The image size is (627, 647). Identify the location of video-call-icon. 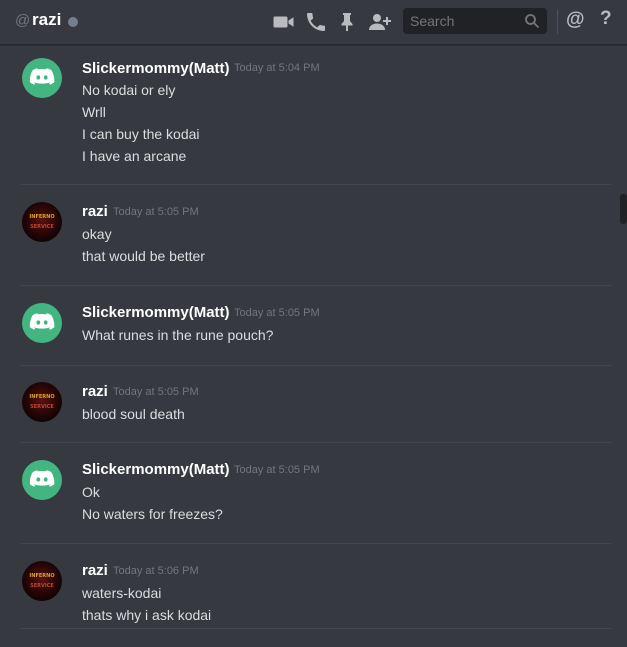
(284, 22).